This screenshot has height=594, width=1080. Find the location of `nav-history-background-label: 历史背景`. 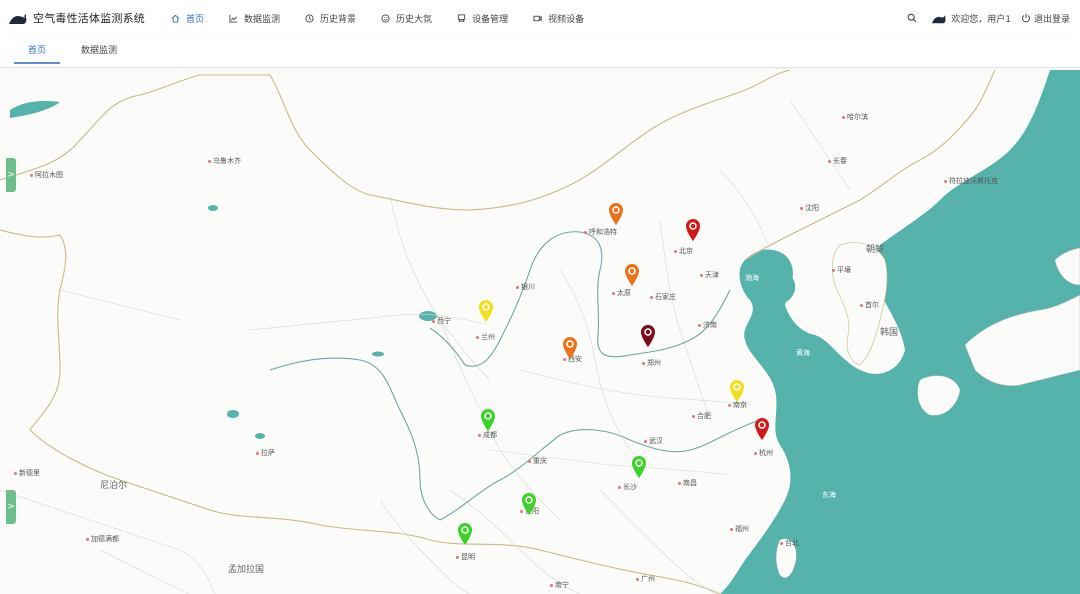

nav-history-background-label: 历史背景 is located at coordinates (338, 19).